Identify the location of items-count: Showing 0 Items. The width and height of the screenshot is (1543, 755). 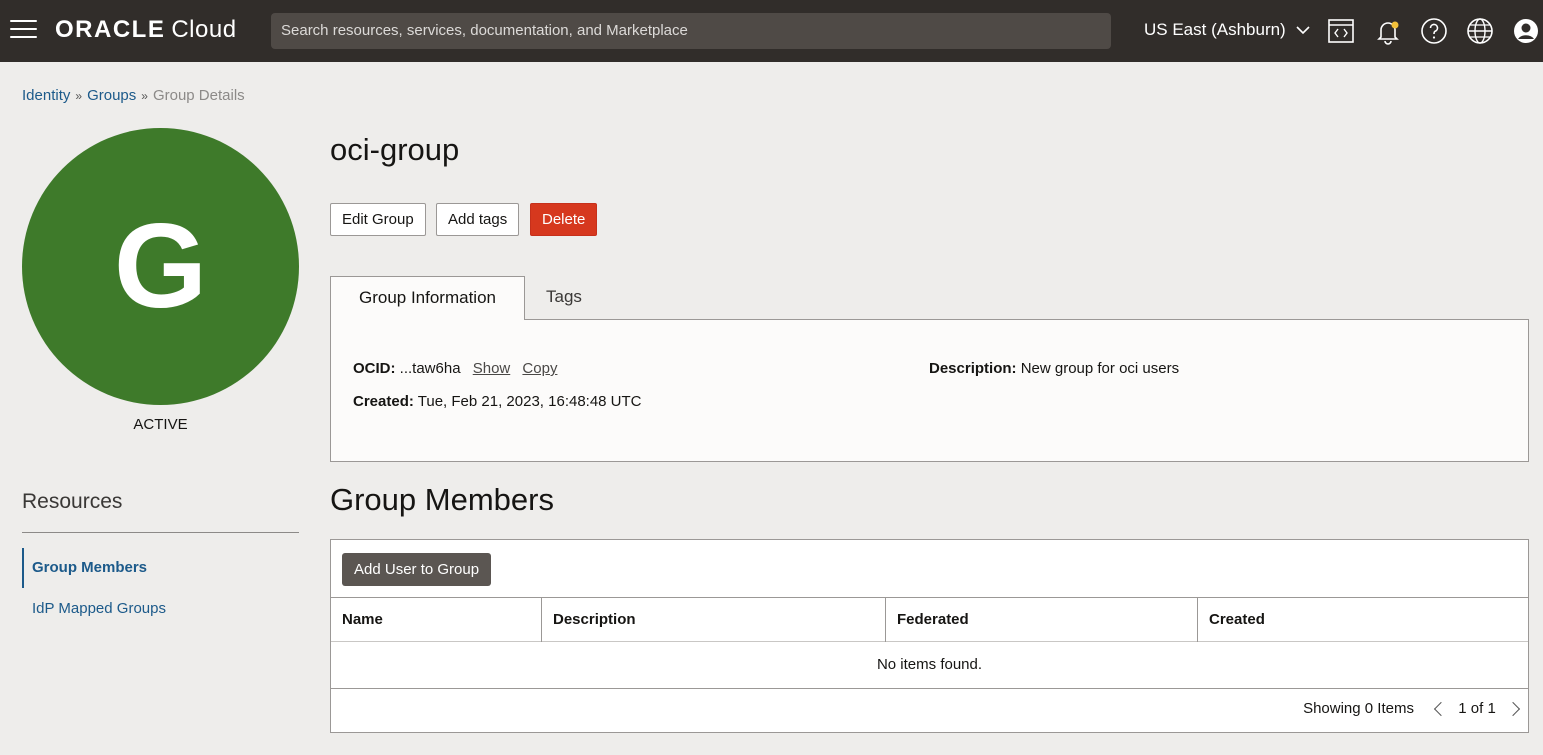
(1358, 708).